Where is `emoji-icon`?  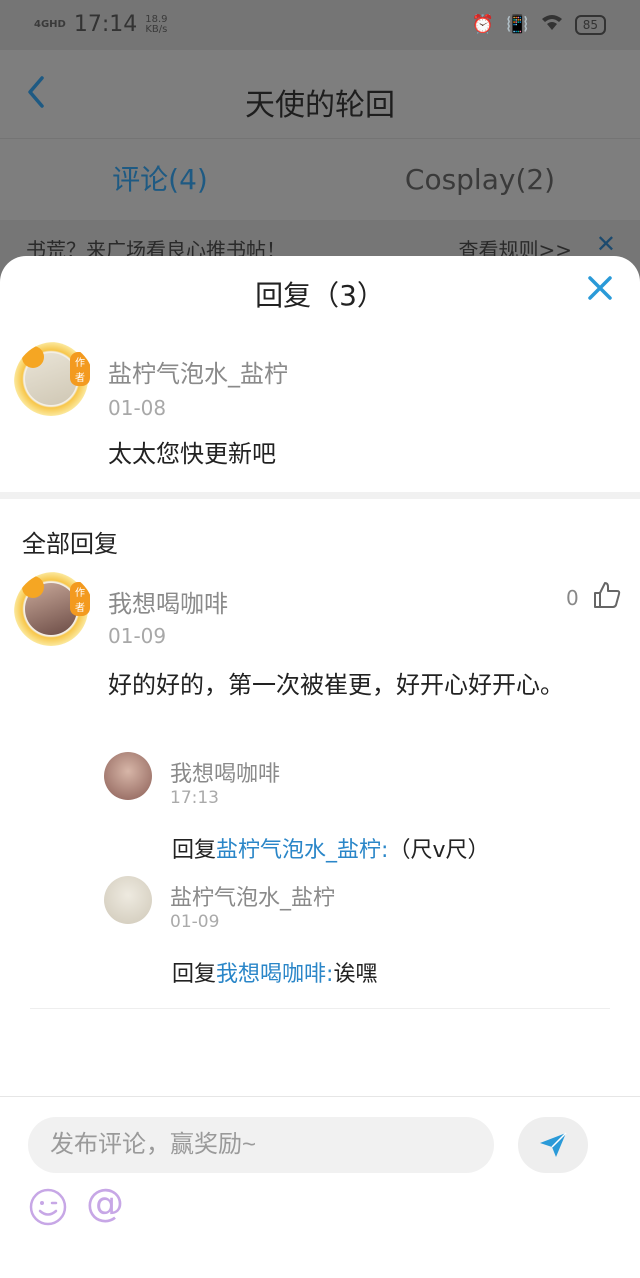 emoji-icon is located at coordinates (48, 1207).